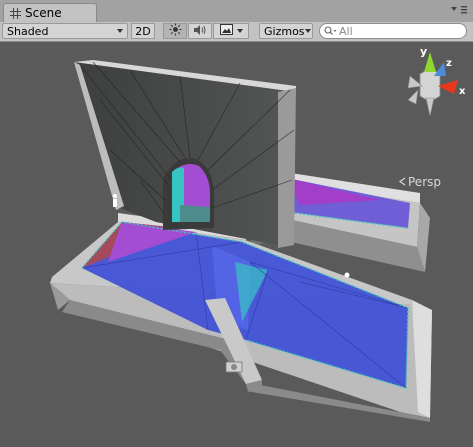  I want to click on scene-grid-icon, so click(15, 13).